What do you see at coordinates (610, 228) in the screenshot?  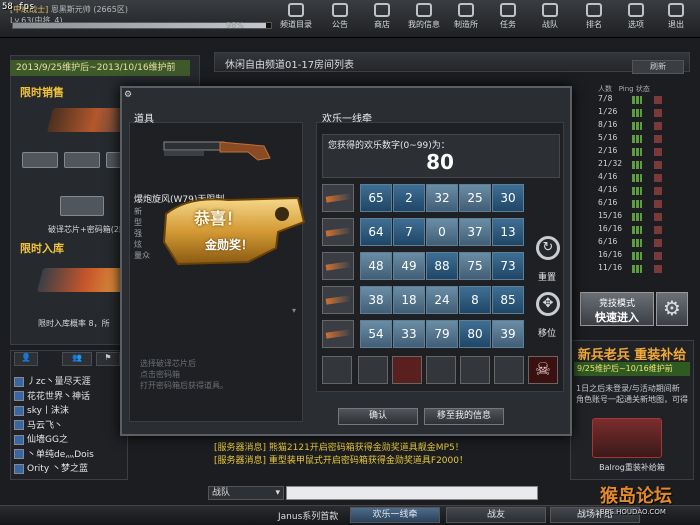 I see `room-player-count: 16/16` at bounding box center [610, 228].